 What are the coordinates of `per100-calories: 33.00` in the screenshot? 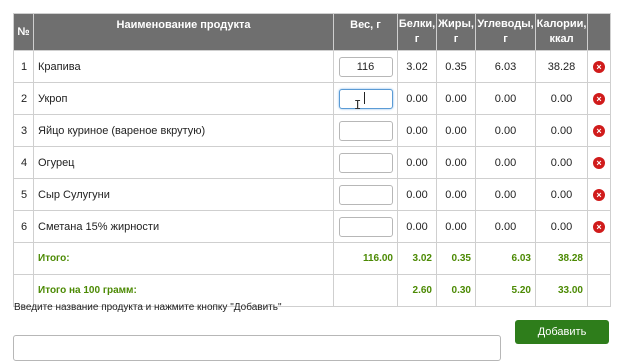 It's located at (561, 290).